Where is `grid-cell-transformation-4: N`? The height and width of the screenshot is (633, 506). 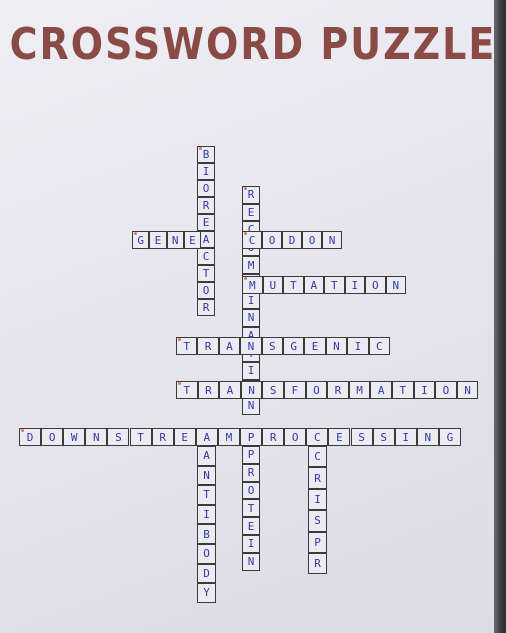 grid-cell-transformation-4: N is located at coordinates (251, 390).